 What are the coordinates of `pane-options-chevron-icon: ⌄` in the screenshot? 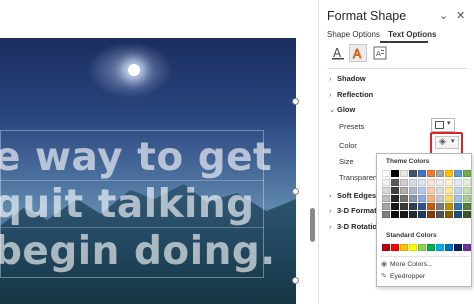 It's located at (443, 16).